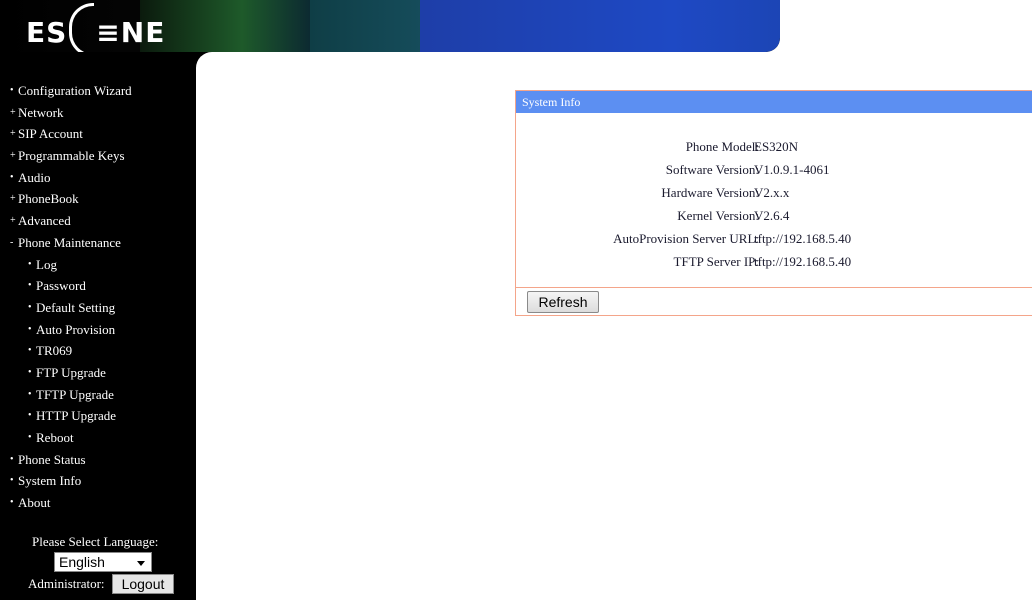 The height and width of the screenshot is (600, 1032). I want to click on panel-divider, so click(774, 287).